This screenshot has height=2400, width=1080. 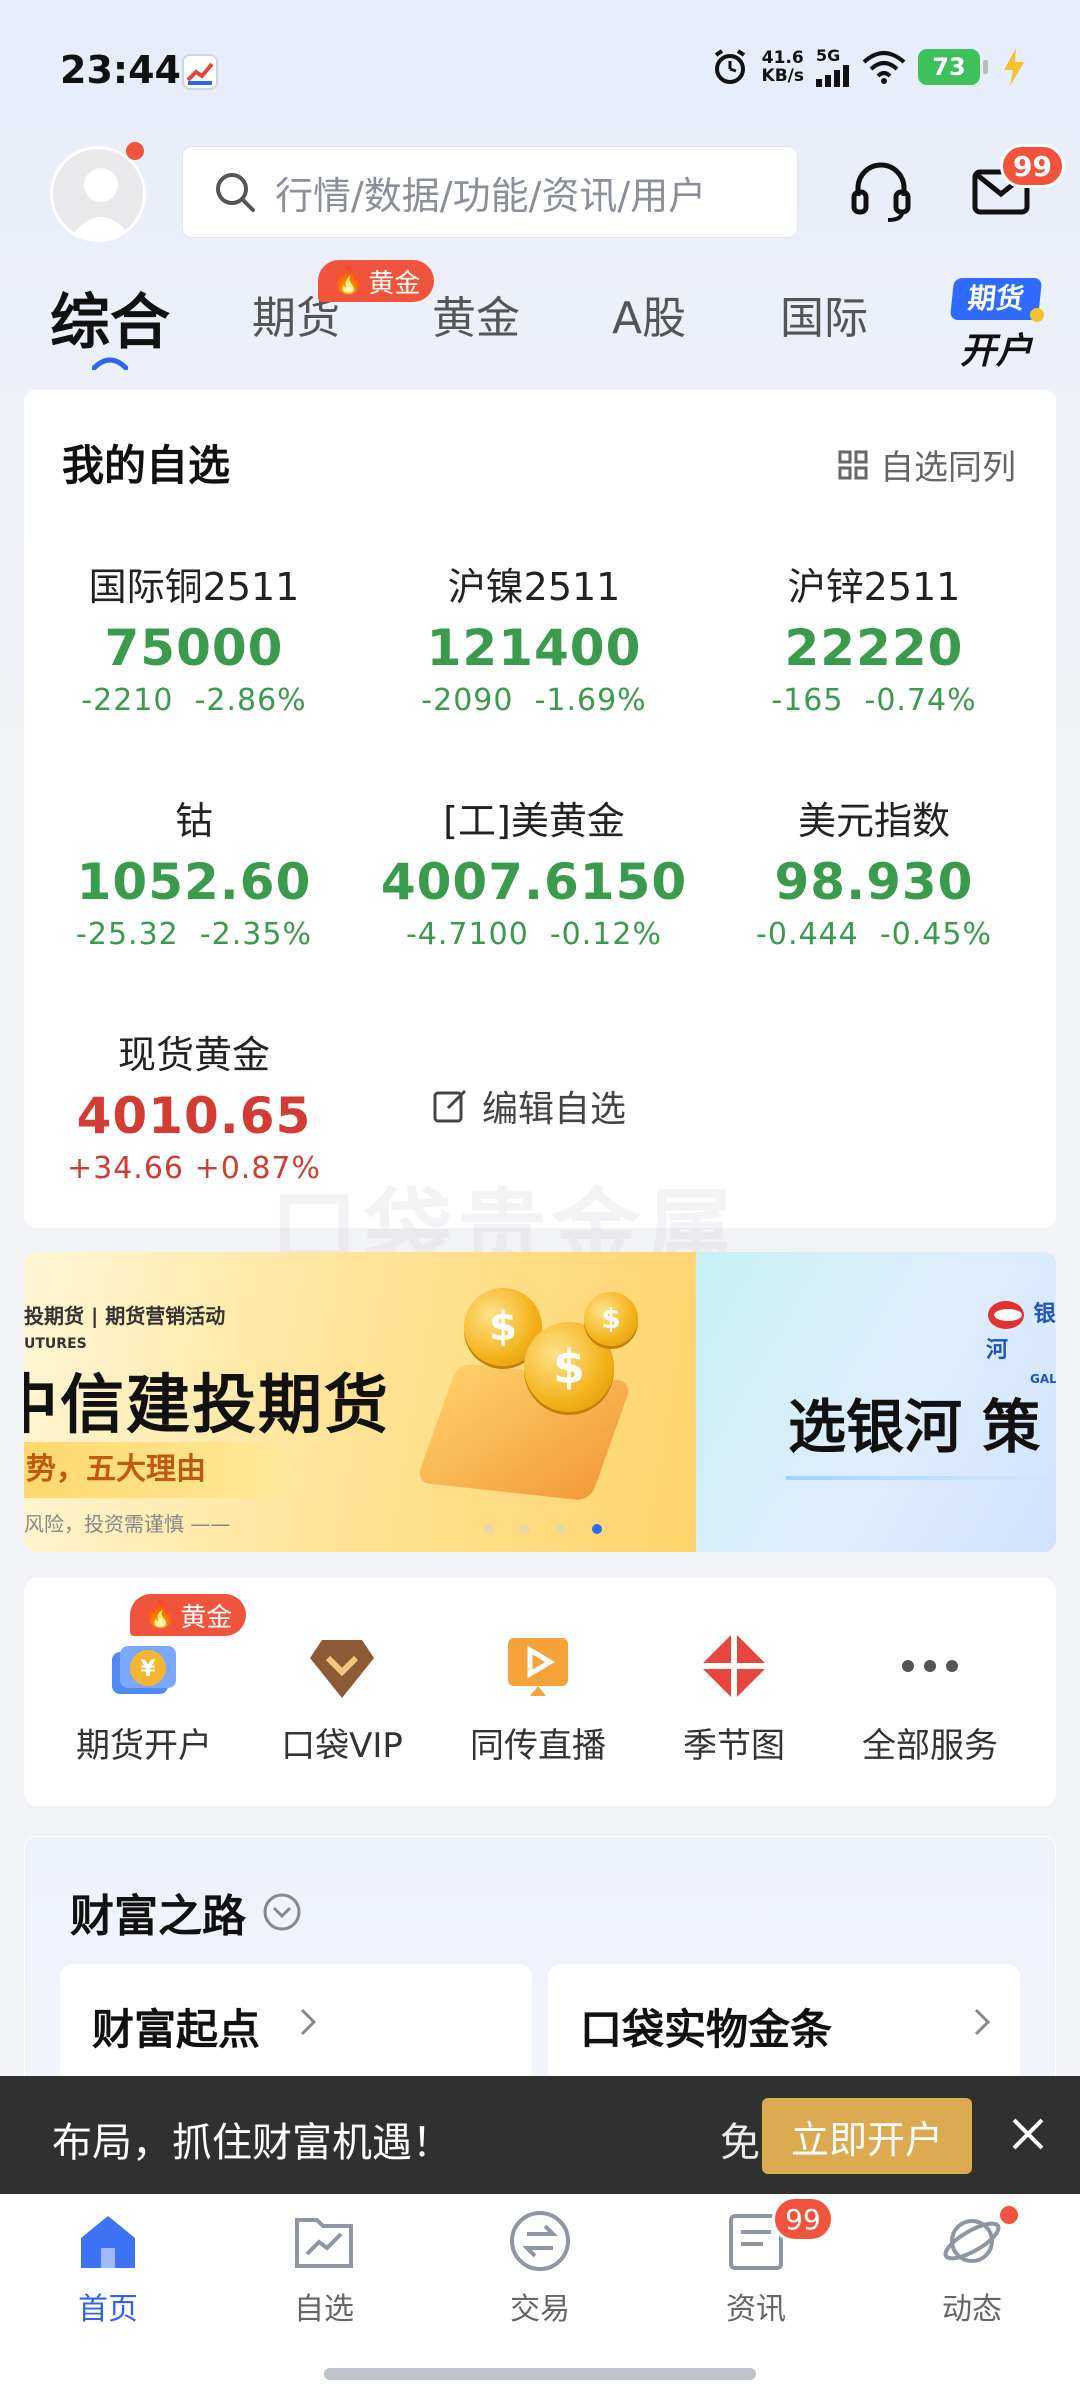 What do you see at coordinates (157, 1470) in the screenshot?
I see `banner-pill: 势，五大理由` at bounding box center [157, 1470].